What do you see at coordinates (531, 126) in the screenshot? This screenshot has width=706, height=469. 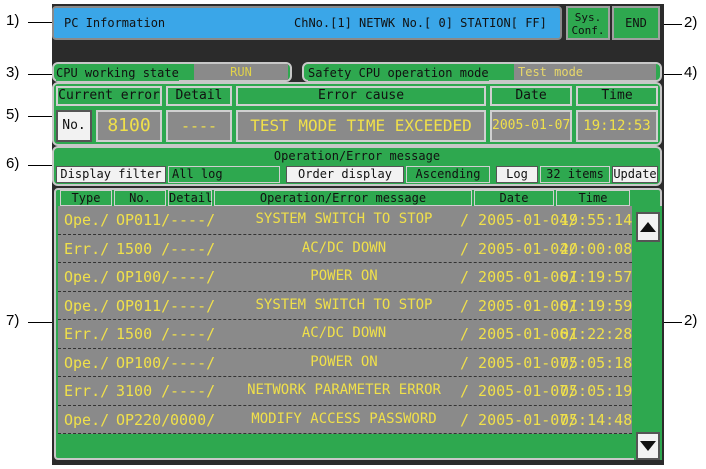 I see `current-error-date: 2005-01-07` at bounding box center [531, 126].